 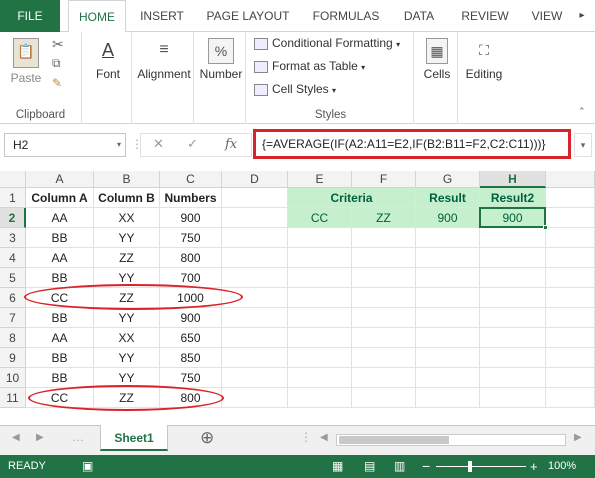 What do you see at coordinates (57, 83) in the screenshot?
I see `format-painter-icon: ✎` at bounding box center [57, 83].